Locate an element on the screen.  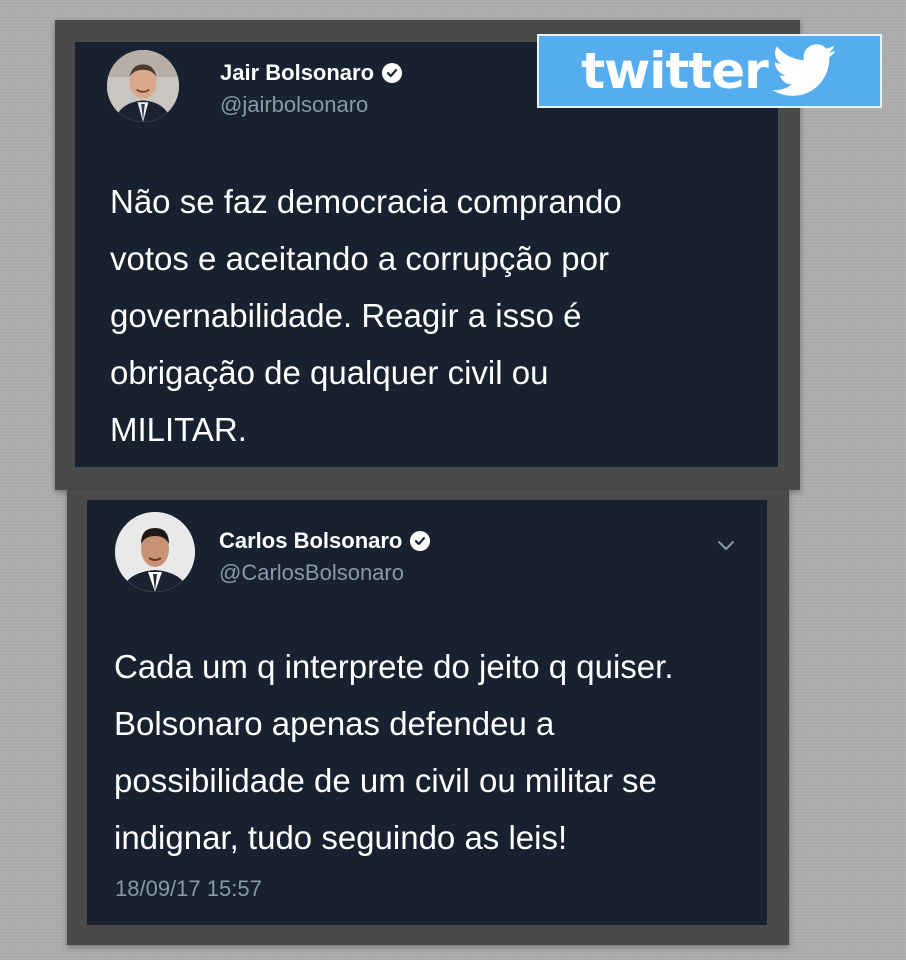
author-handle: @jairbolsonaro is located at coordinates (311, 105).